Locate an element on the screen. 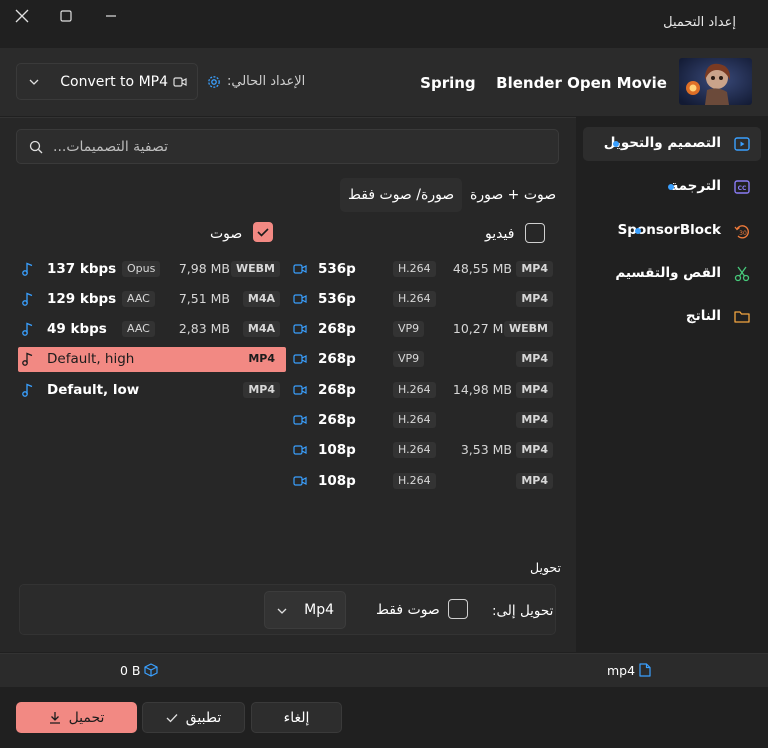 This screenshot has width=768, height=748. close-button is located at coordinates (22, 16).